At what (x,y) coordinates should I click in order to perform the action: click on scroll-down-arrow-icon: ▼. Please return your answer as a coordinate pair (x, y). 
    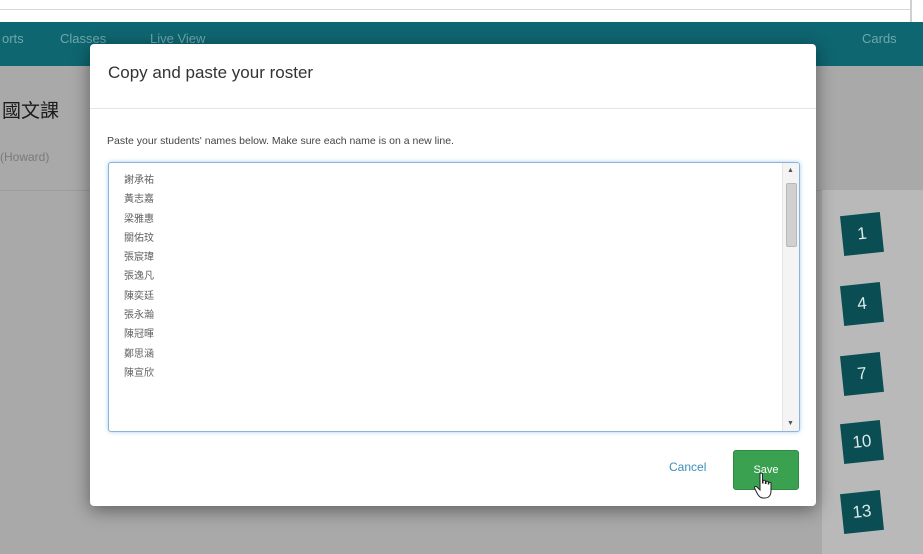
    Looking at the image, I should click on (790, 423).